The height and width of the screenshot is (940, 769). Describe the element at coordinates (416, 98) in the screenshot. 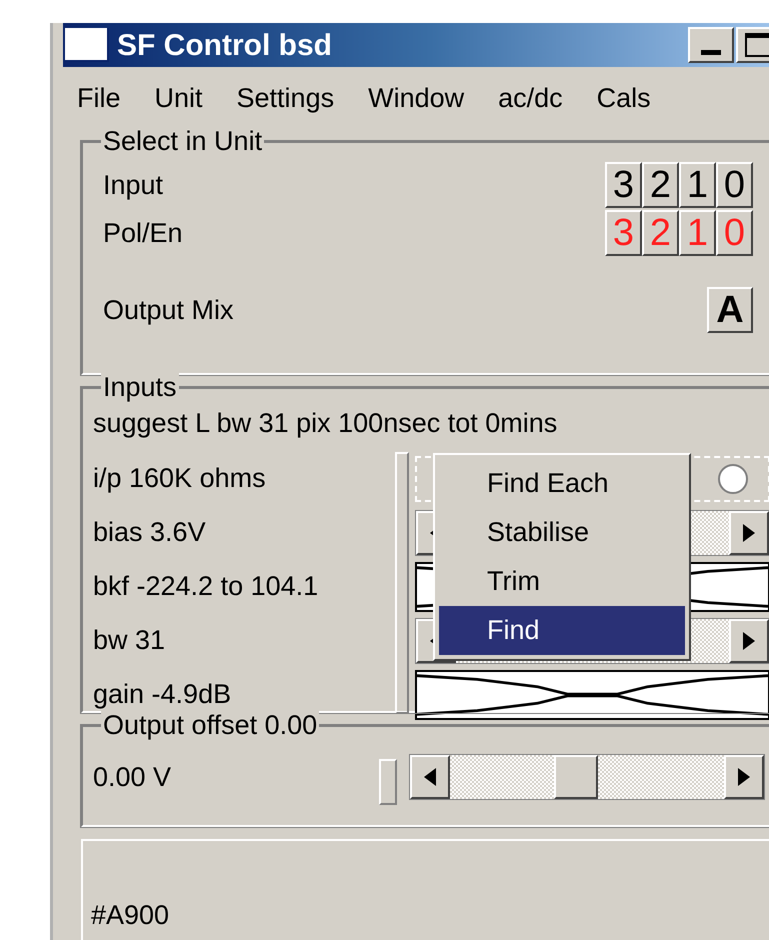

I see `menu-item: Window` at that location.